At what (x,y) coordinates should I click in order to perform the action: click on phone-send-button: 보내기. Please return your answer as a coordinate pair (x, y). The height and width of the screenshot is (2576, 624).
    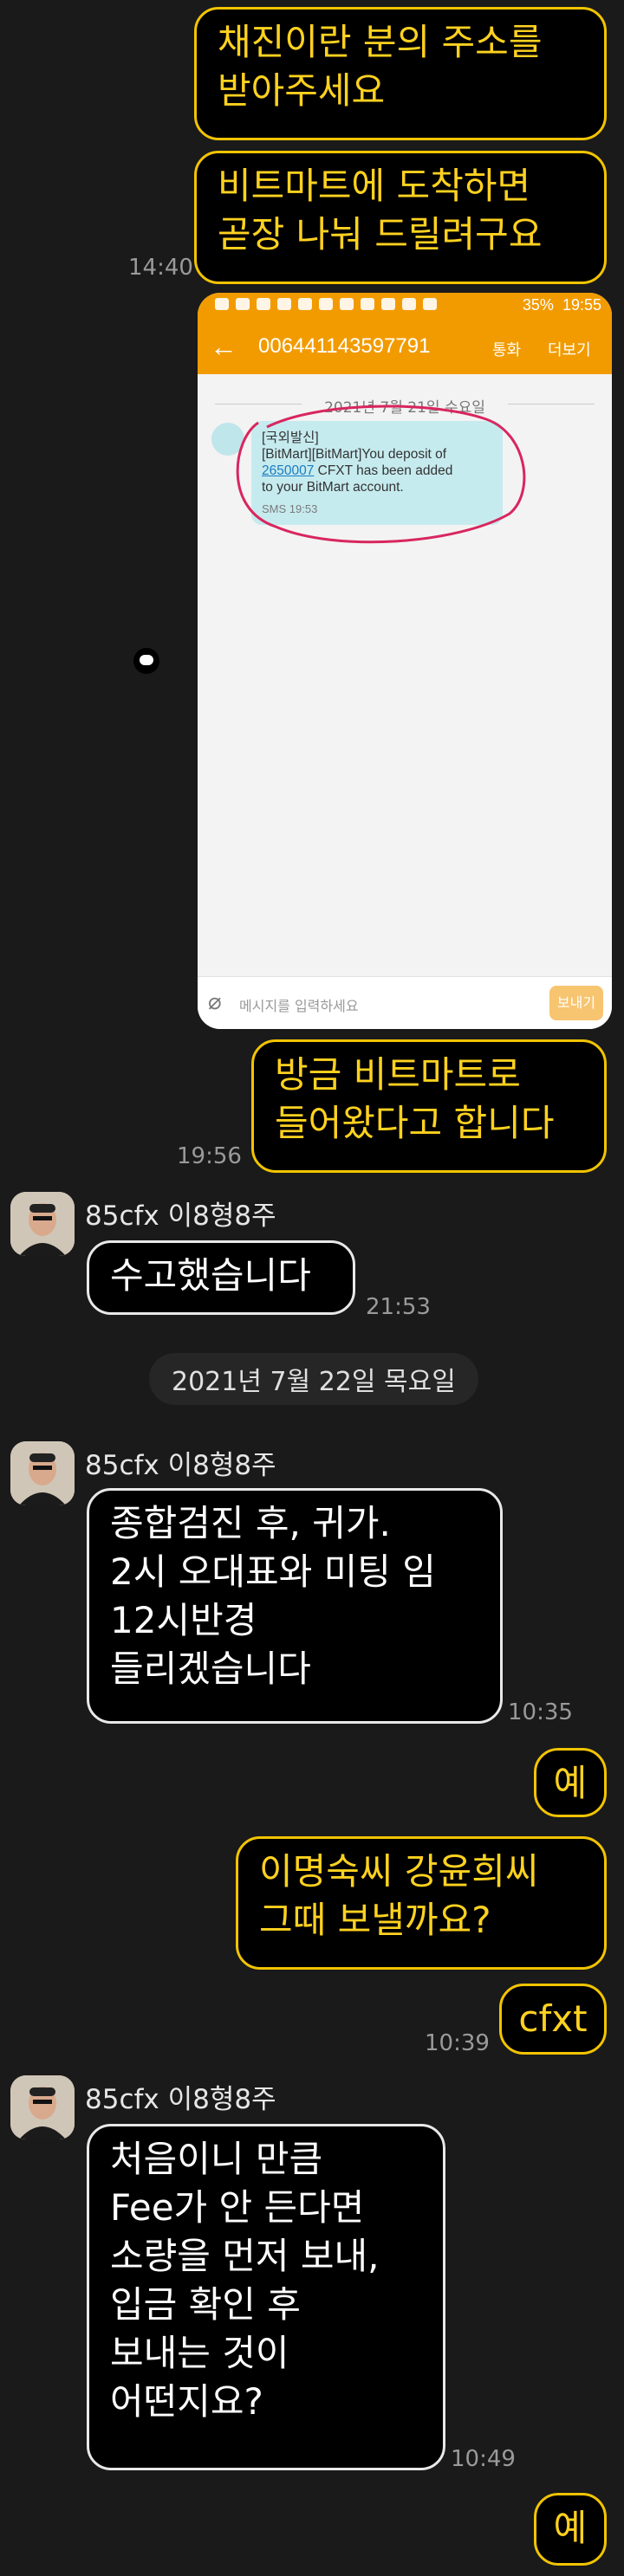
    Looking at the image, I should click on (576, 1003).